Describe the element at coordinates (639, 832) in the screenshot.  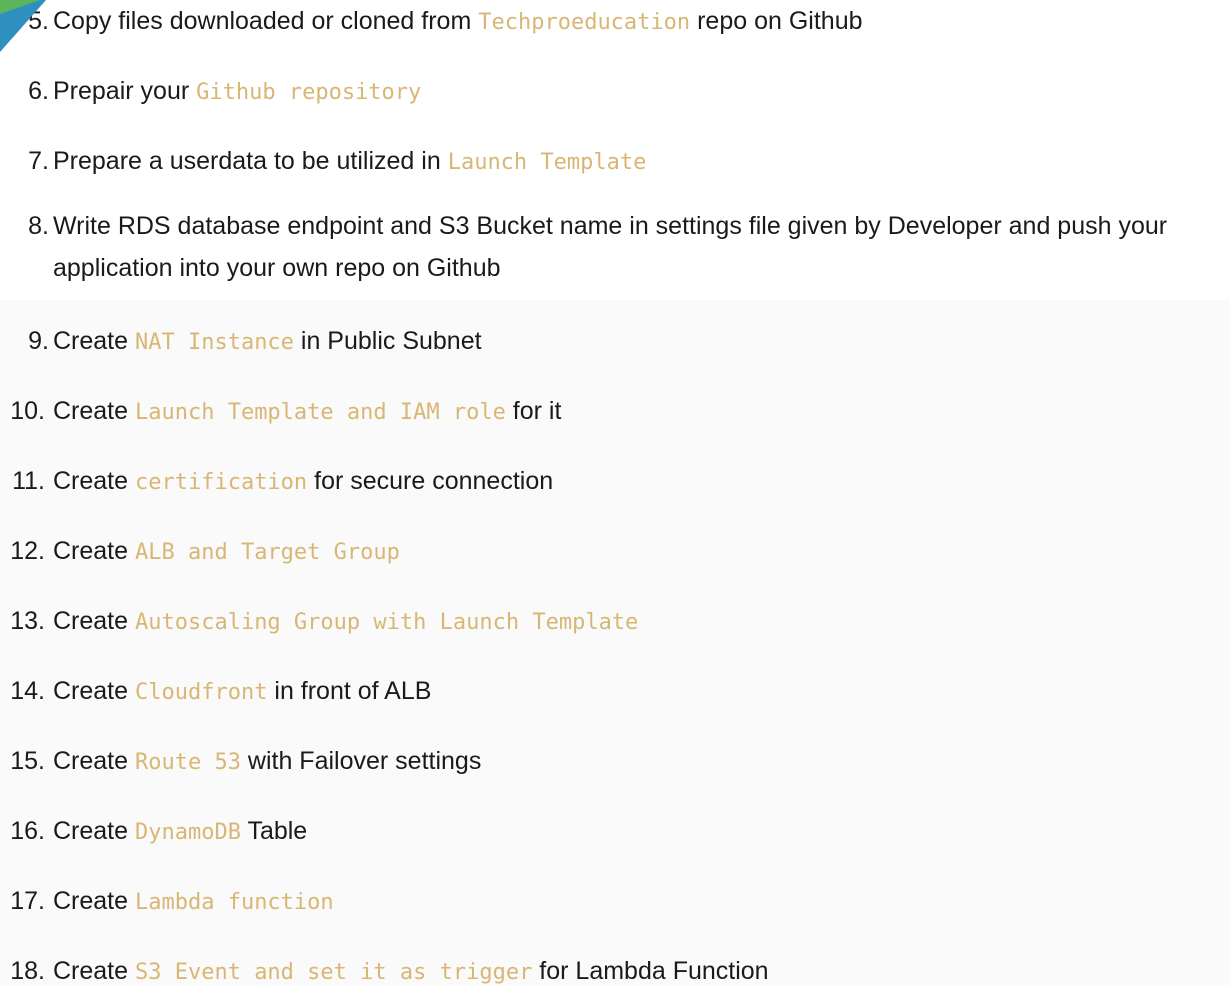
I see `step-text: Create DynamoDB Table` at that location.